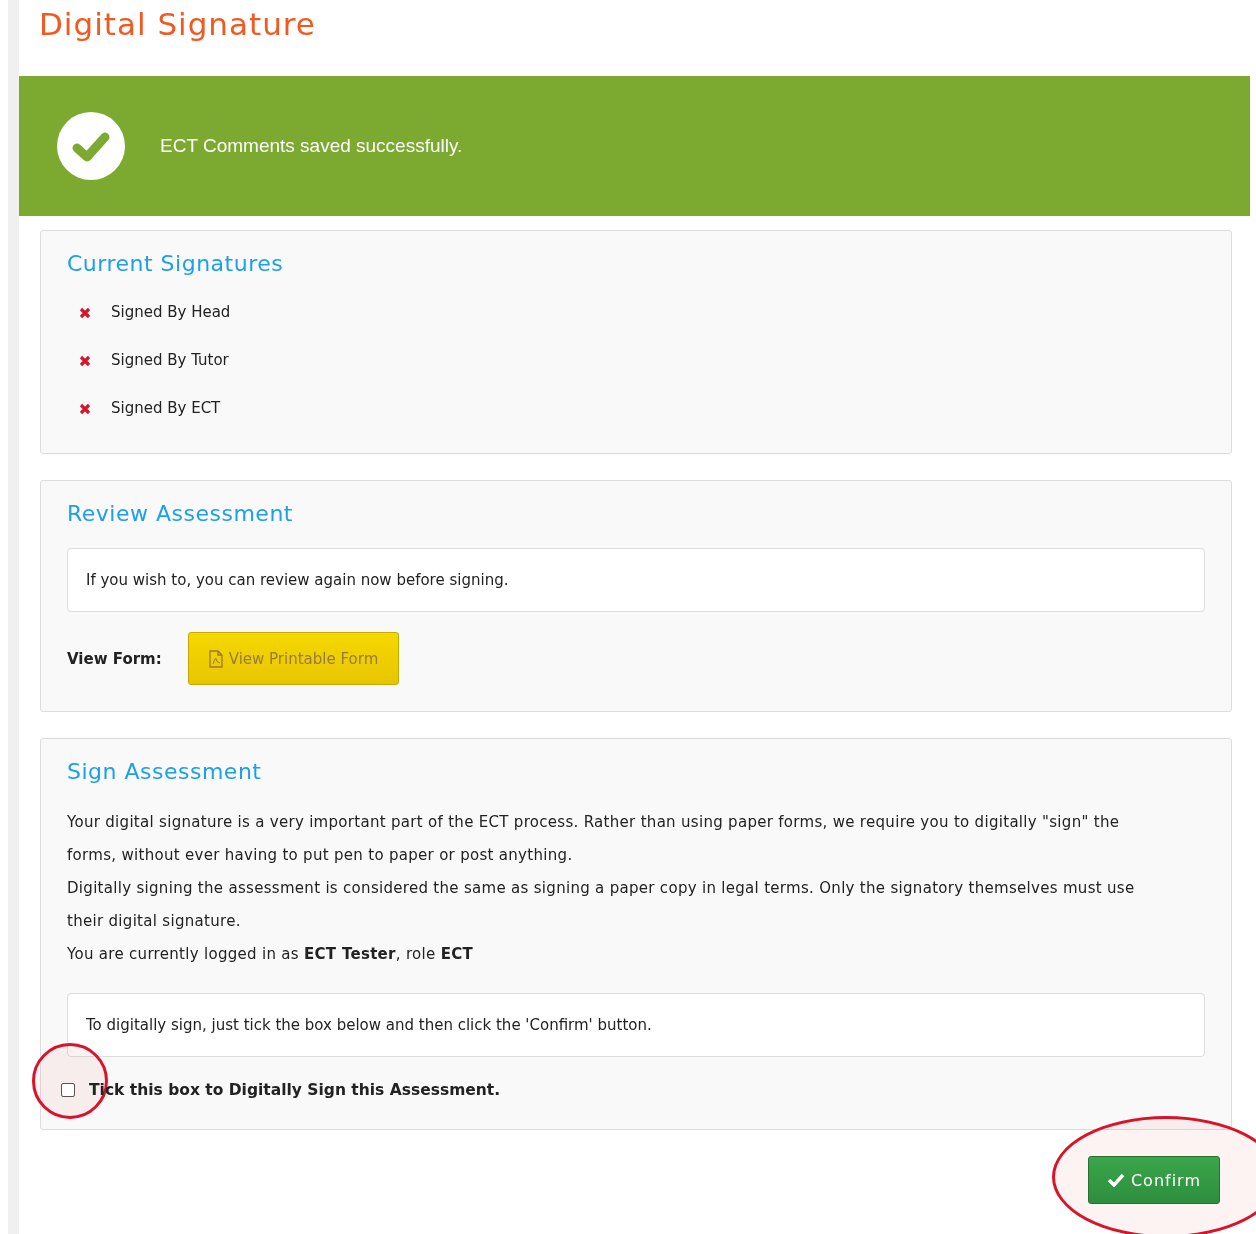 This screenshot has width=1256, height=1234. I want to click on paragraph: Digitally signing the assessment is considered the same as signing a paper copy in legal terms. Only the signatory themselves must use their digital signature., so click(601, 905).